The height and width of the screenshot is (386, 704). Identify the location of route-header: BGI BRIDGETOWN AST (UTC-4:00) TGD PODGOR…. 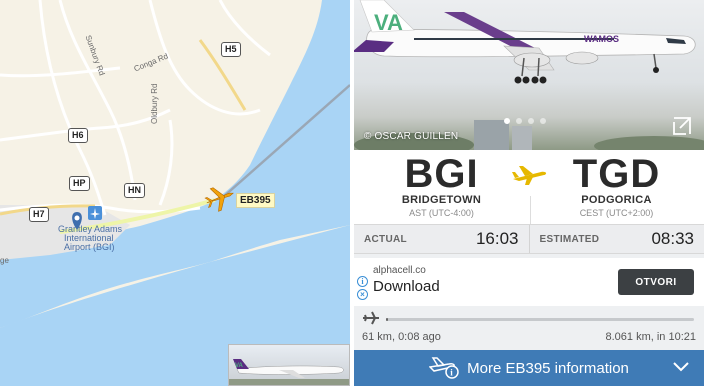
(529, 187).